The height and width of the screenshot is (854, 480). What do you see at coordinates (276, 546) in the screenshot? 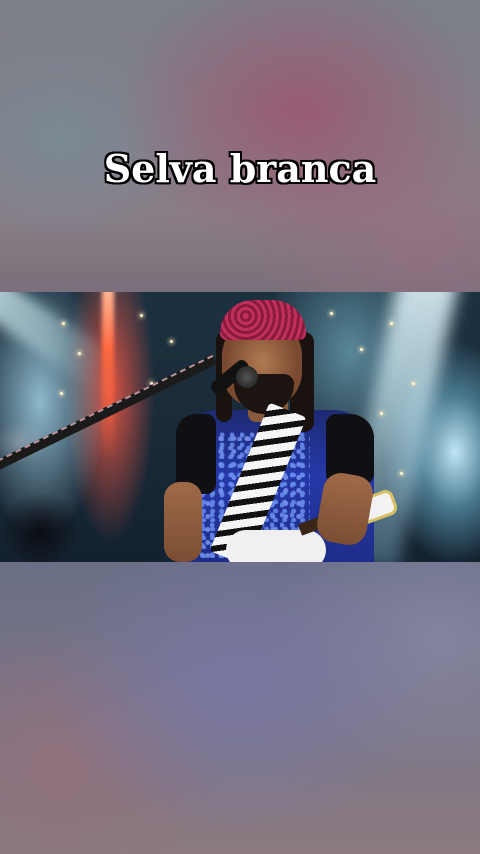
I see `guitar-body` at bounding box center [276, 546].